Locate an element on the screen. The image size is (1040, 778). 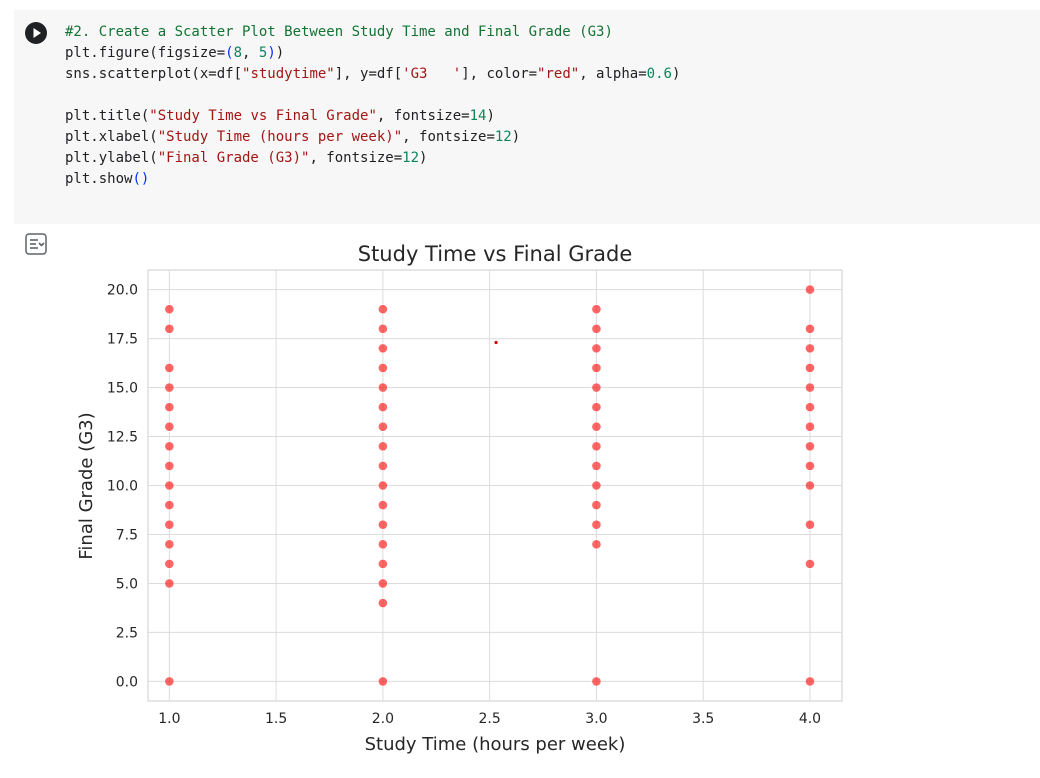
x-tick-label: 3.5 is located at coordinates (703, 719).